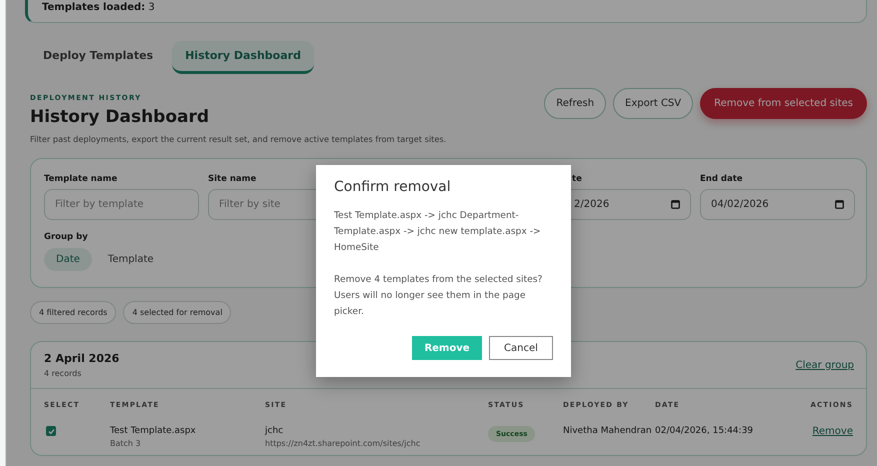 The width and height of the screenshot is (877, 466). I want to click on clear-group-link: Clear group, so click(825, 365).